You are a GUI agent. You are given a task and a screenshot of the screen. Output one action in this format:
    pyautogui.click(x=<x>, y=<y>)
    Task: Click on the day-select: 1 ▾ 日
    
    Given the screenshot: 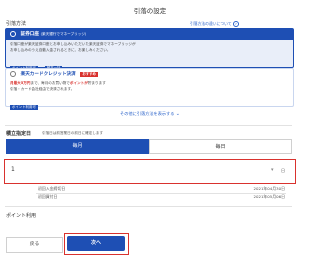 What is the action you would take?
    pyautogui.click(x=150, y=171)
    